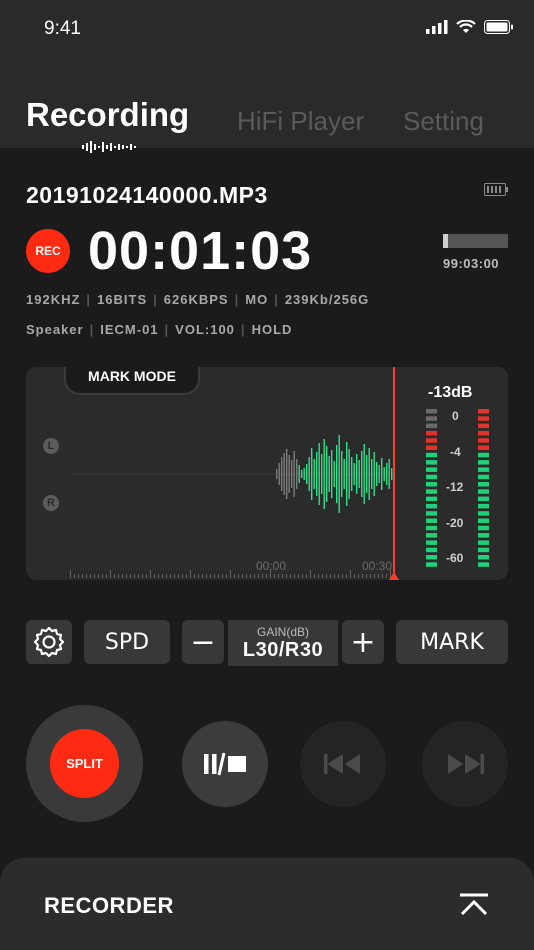 This screenshot has width=534, height=950. Describe the element at coordinates (394, 576) in the screenshot. I see `playhead-marker-icon` at that location.